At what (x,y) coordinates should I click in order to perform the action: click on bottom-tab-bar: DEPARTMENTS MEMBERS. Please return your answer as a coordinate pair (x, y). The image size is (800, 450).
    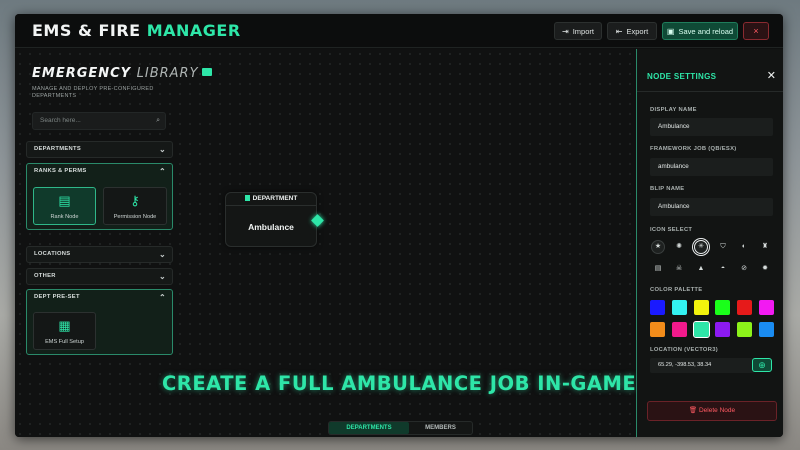
    Looking at the image, I should click on (400, 428).